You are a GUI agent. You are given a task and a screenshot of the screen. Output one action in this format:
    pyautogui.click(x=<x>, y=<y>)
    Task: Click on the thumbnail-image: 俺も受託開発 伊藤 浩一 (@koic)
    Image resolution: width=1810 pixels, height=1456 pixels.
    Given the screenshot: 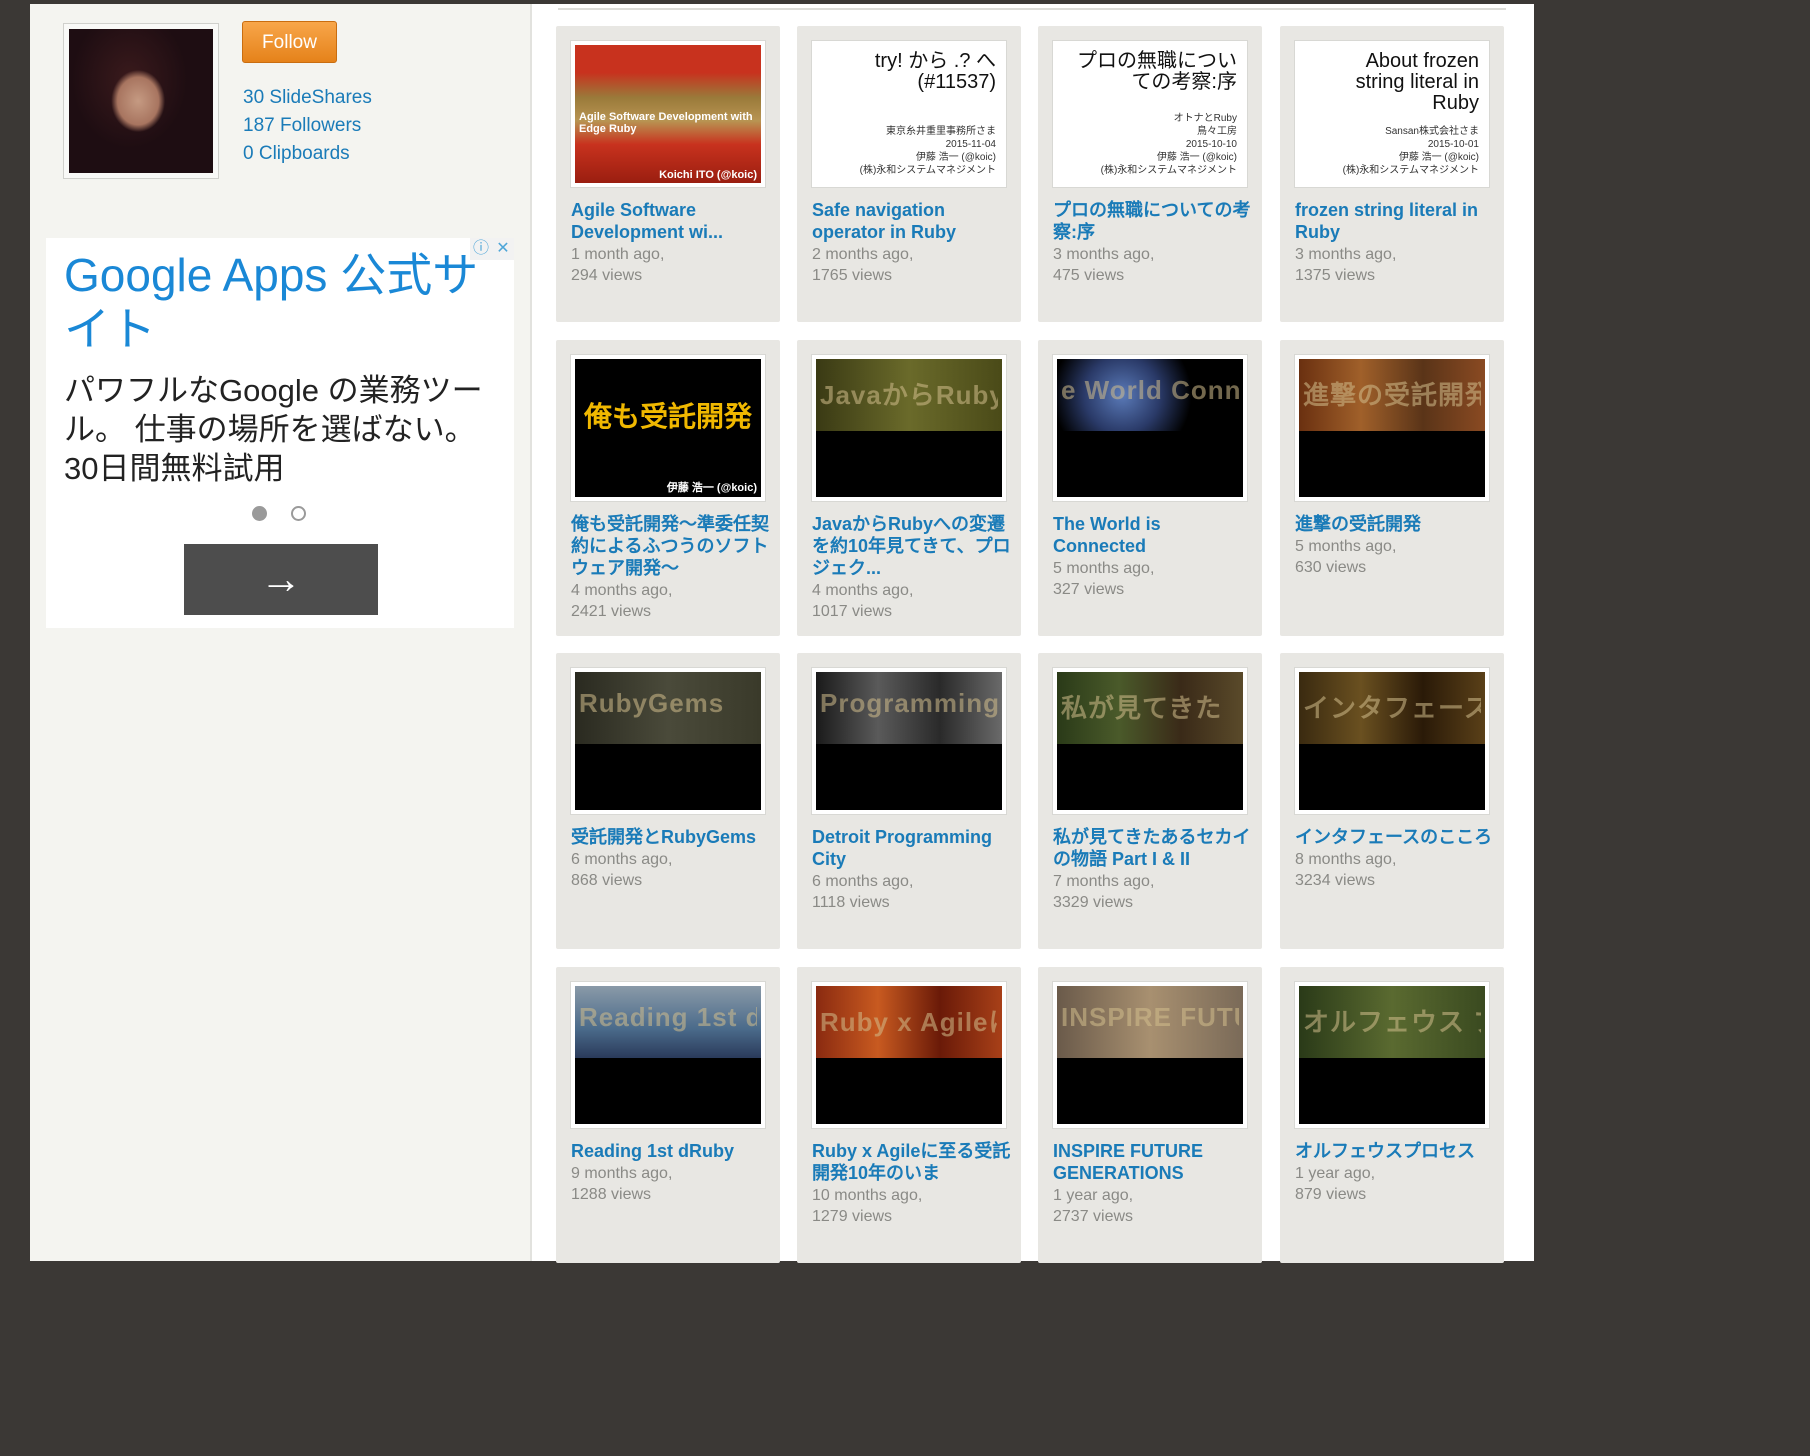 What is the action you would take?
    pyautogui.click(x=668, y=428)
    